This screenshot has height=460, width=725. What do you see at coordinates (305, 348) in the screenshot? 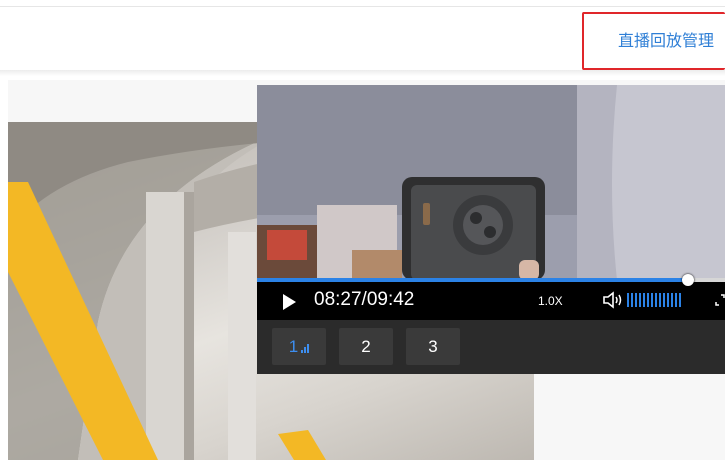
I see `signal-bars-icon` at bounding box center [305, 348].